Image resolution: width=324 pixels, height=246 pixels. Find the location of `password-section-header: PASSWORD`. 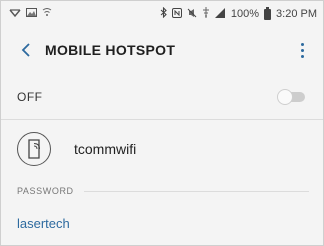

password-section-header: PASSWORD is located at coordinates (163, 191).